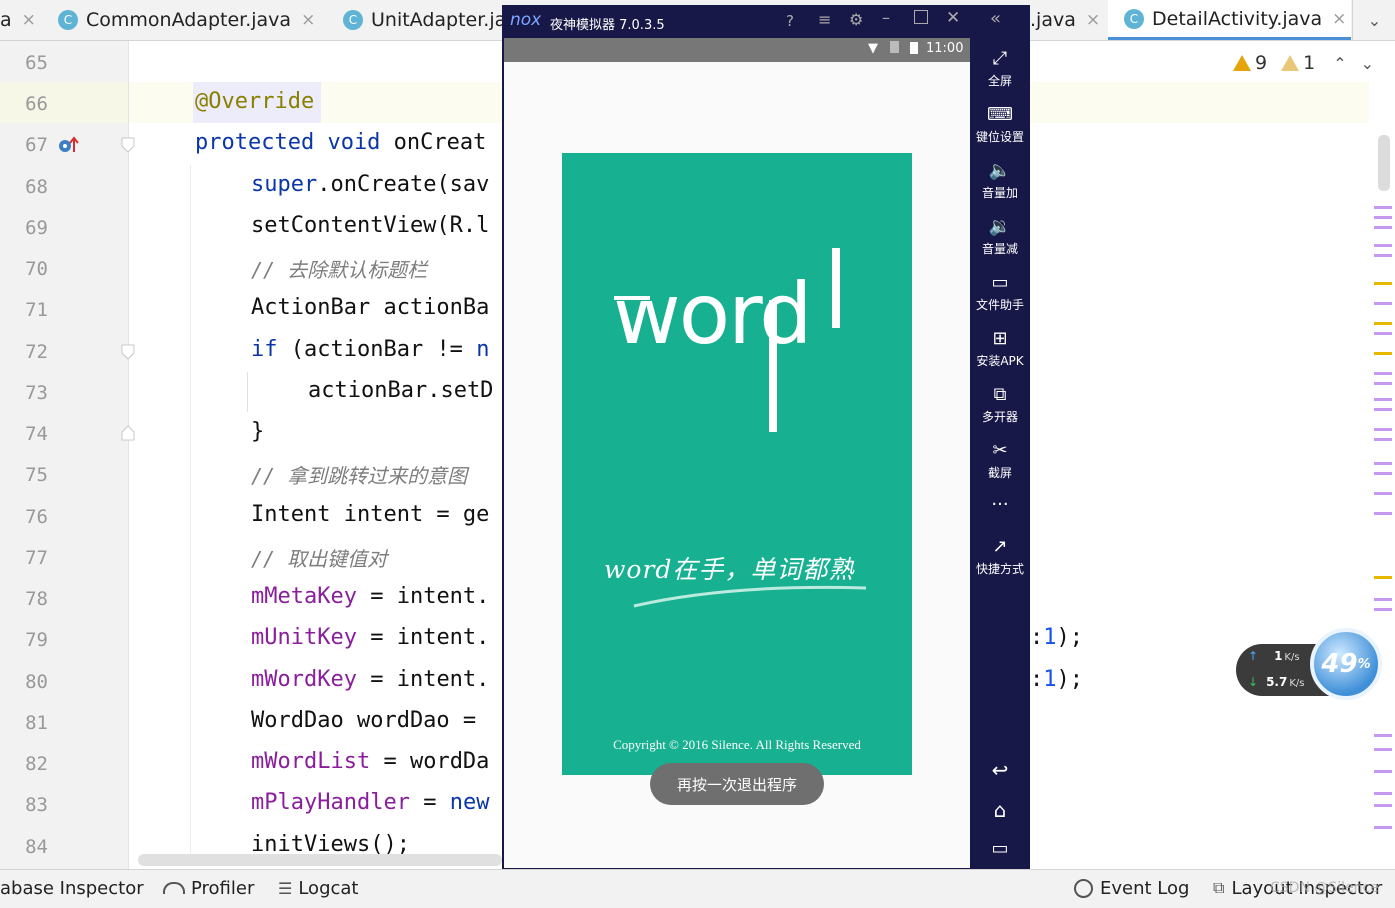 The image size is (1395, 908). I want to click on code-text: =, so click(429, 802).